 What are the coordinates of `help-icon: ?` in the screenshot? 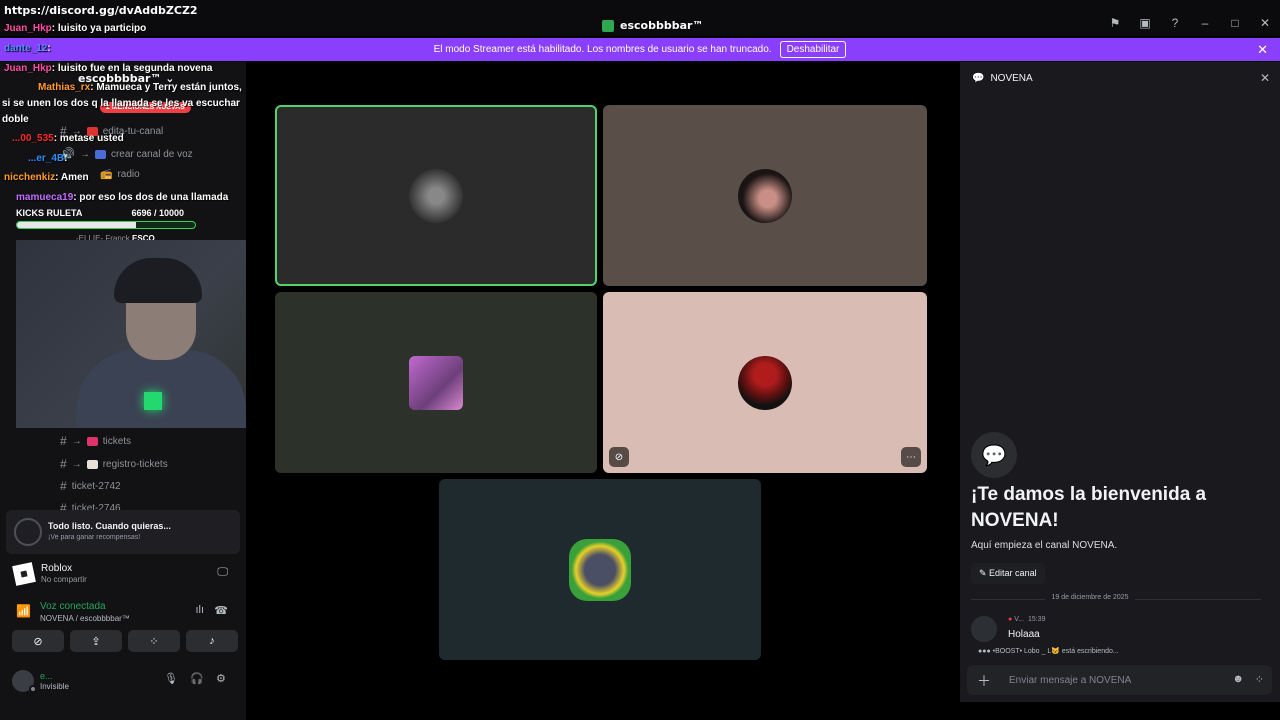 It's located at (1175, 23).